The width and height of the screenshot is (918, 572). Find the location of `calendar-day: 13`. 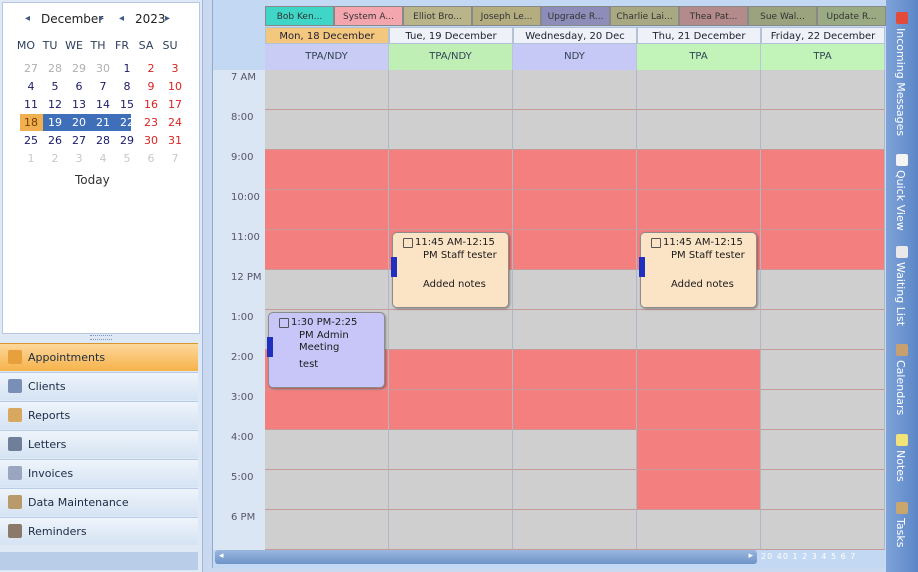

calendar-day: 13 is located at coordinates (79, 104).